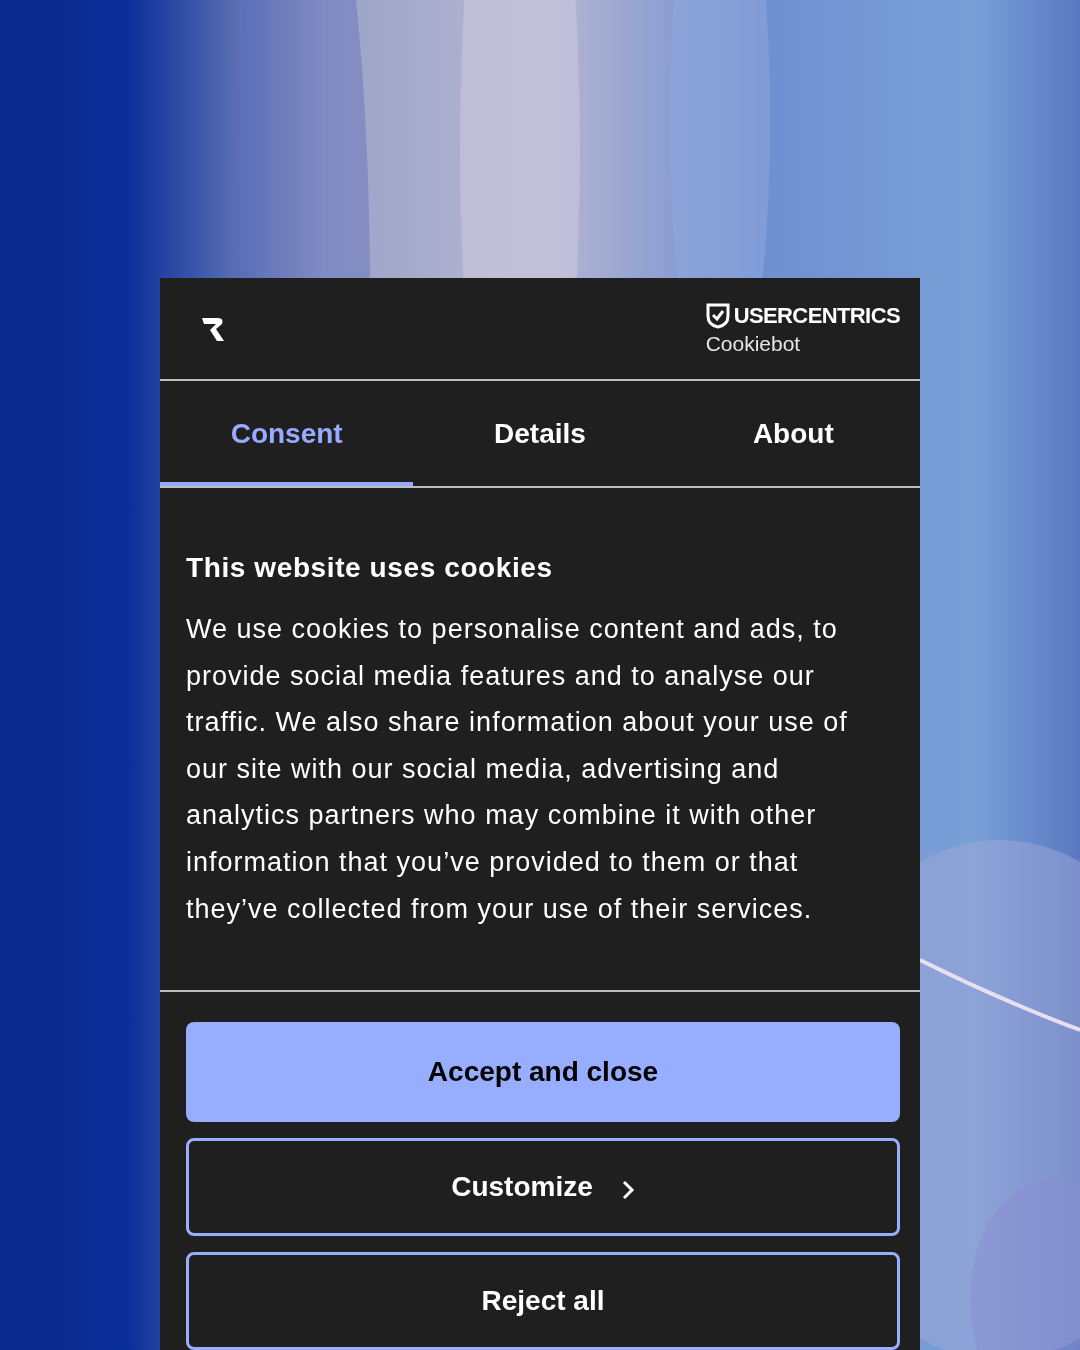 The image size is (1080, 1350). What do you see at coordinates (627, 1190) in the screenshot?
I see `chevron-right-icon` at bounding box center [627, 1190].